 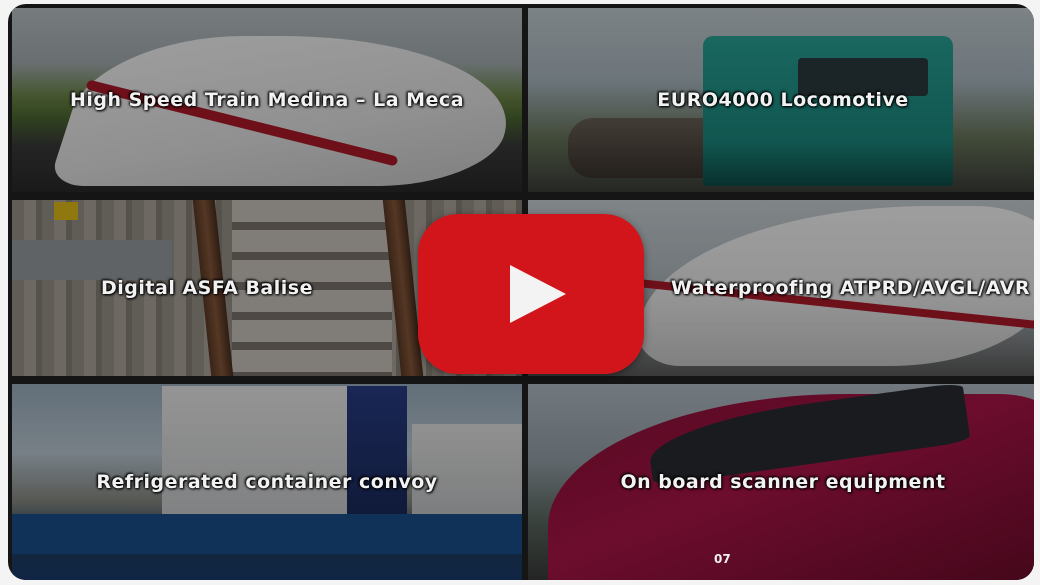 What do you see at coordinates (722, 559) in the screenshot?
I see `train-number: 07` at bounding box center [722, 559].